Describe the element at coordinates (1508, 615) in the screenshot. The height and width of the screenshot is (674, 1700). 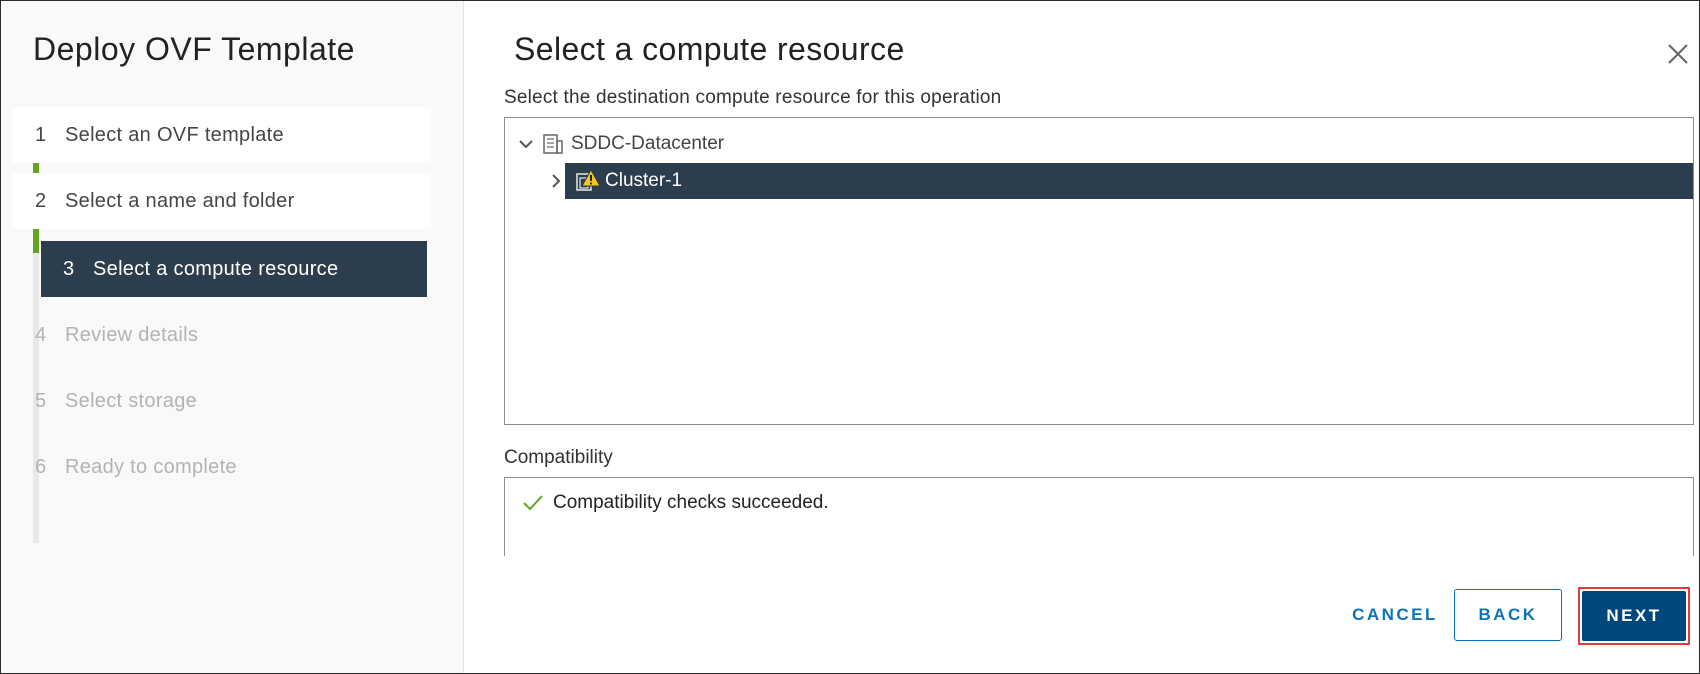
I see `back-button: BACK` at that location.